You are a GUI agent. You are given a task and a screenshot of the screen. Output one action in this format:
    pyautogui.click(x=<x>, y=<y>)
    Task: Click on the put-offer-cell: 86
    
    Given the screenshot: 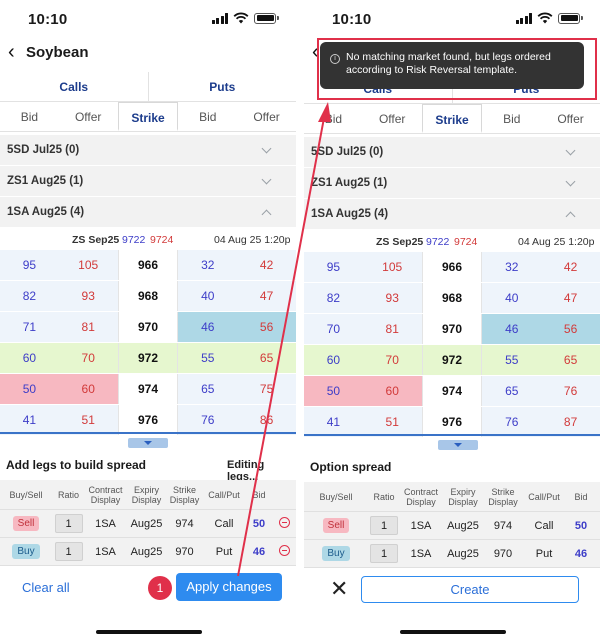 What is the action you would take?
    pyautogui.click(x=266, y=420)
    